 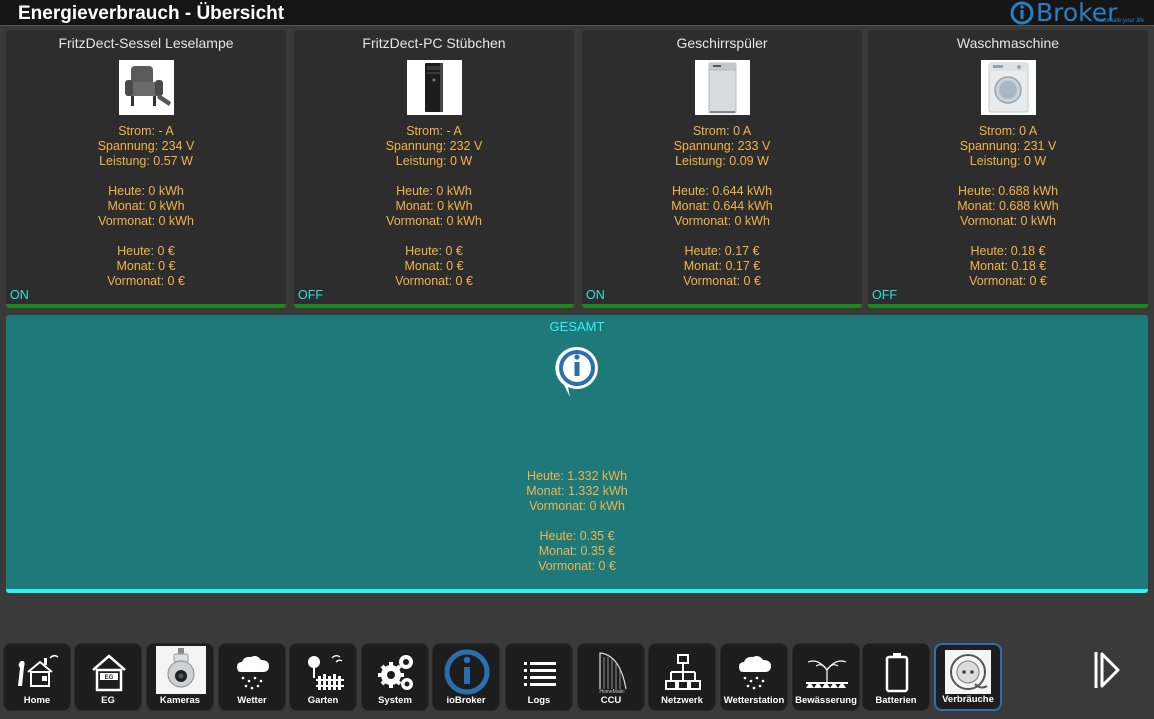 What do you see at coordinates (722, 43) in the screenshot?
I see `card-title: Geschirrspüler` at bounding box center [722, 43].